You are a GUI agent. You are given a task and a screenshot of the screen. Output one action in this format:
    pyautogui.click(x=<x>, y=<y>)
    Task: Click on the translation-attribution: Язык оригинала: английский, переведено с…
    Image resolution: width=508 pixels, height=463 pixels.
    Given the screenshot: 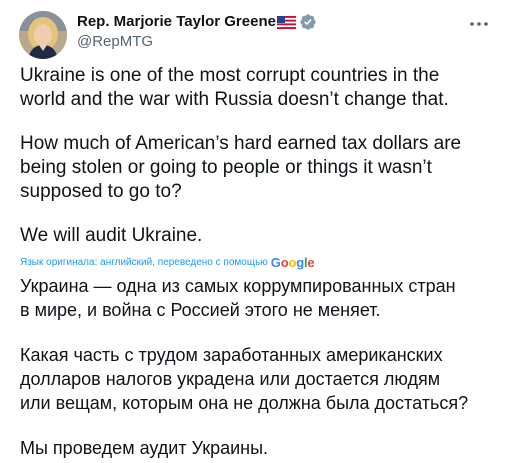 What is the action you would take?
    pyautogui.click(x=167, y=262)
    